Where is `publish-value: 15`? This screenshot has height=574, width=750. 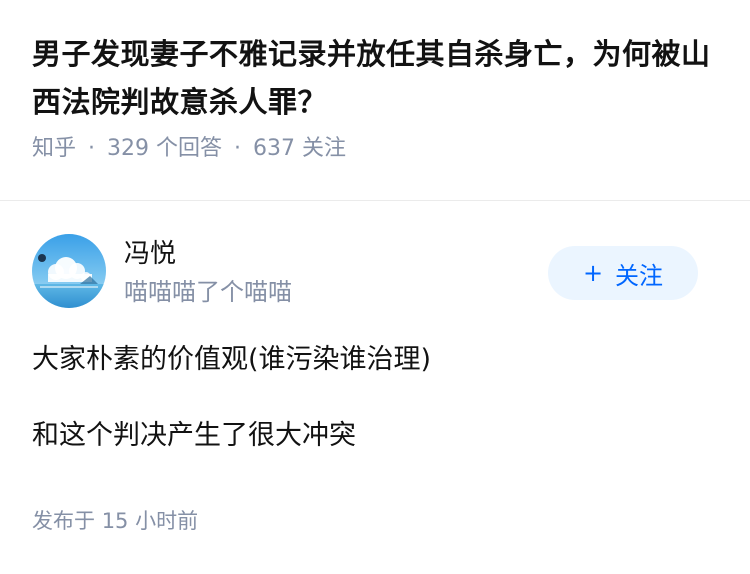 publish-value: 15 is located at coordinates (115, 521).